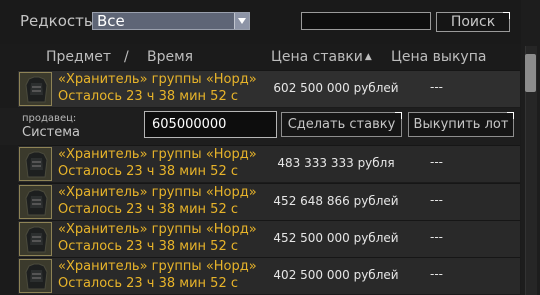 The width and height of the screenshot is (540, 295). Describe the element at coordinates (341, 124) in the screenshot. I see `place-bid-button: Сделать ставку` at that location.